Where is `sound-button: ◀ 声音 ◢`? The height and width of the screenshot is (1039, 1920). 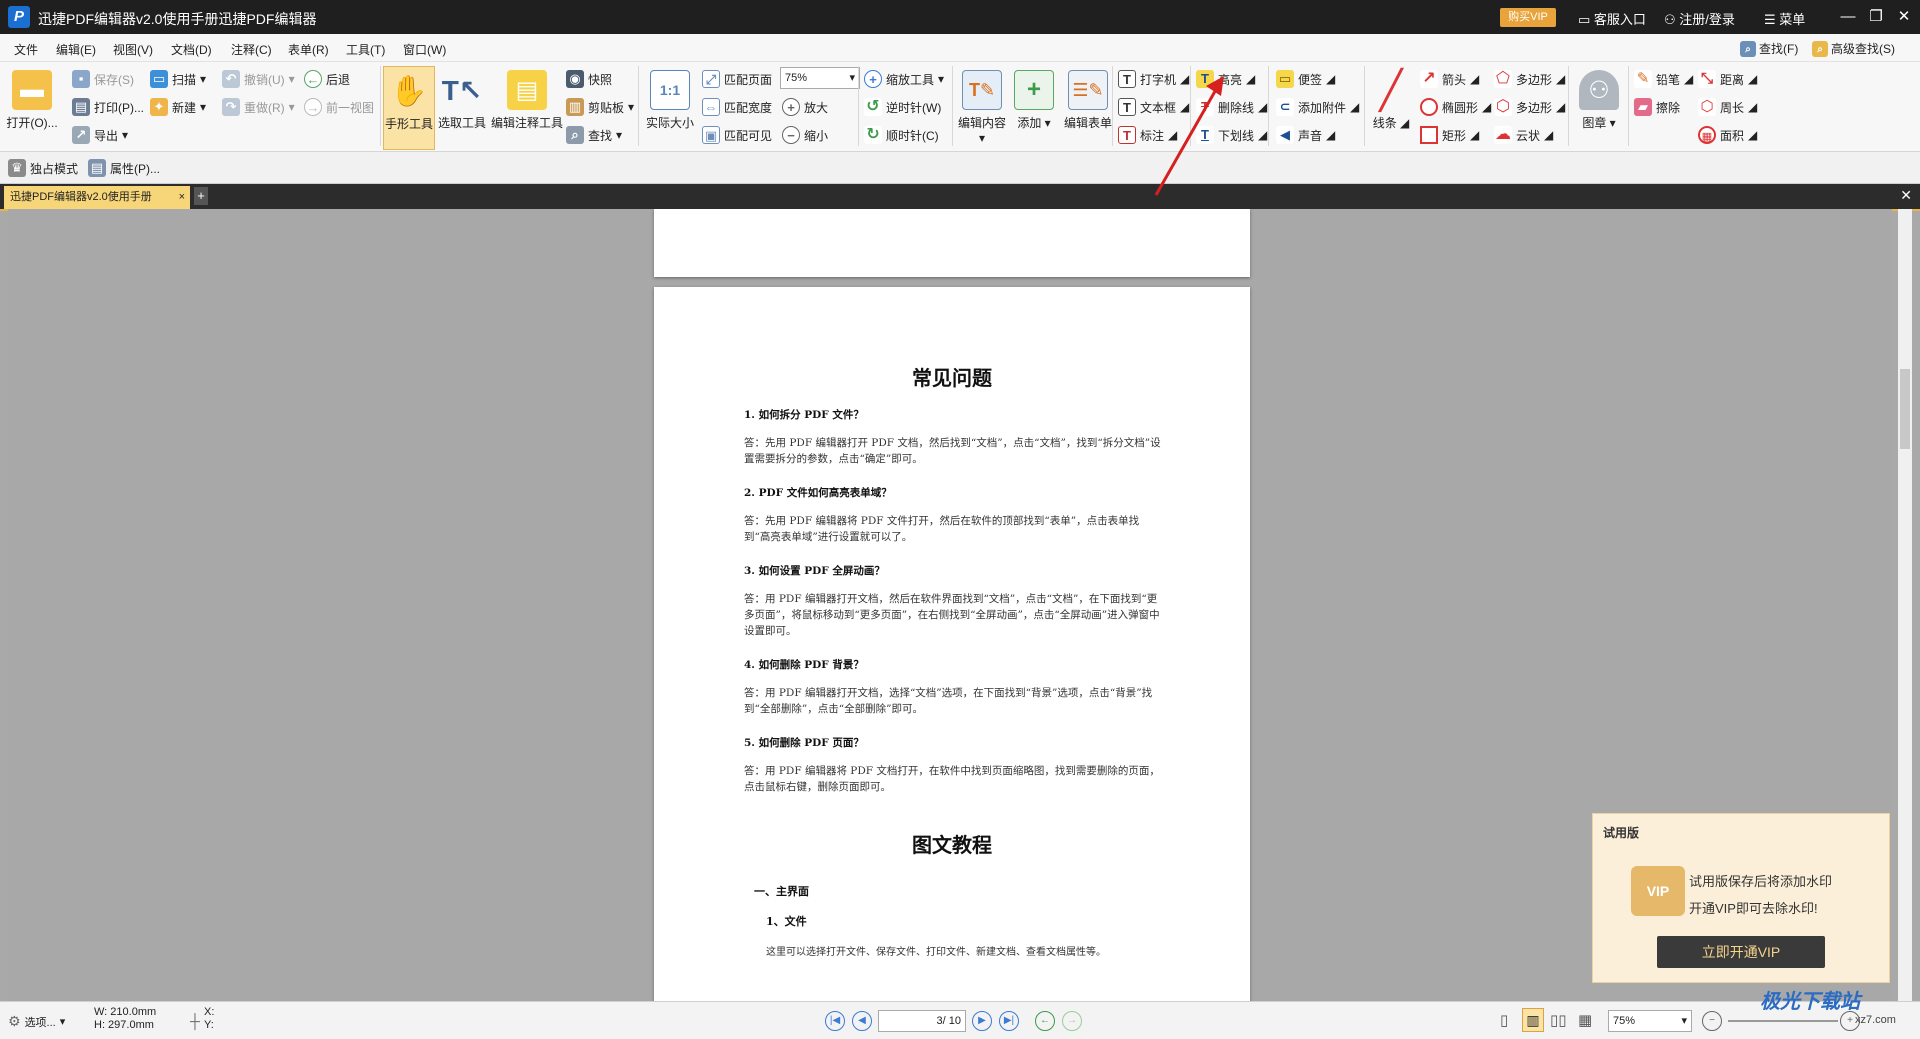
sound-button: ◀ 声音 ◢ is located at coordinates (1305, 135).